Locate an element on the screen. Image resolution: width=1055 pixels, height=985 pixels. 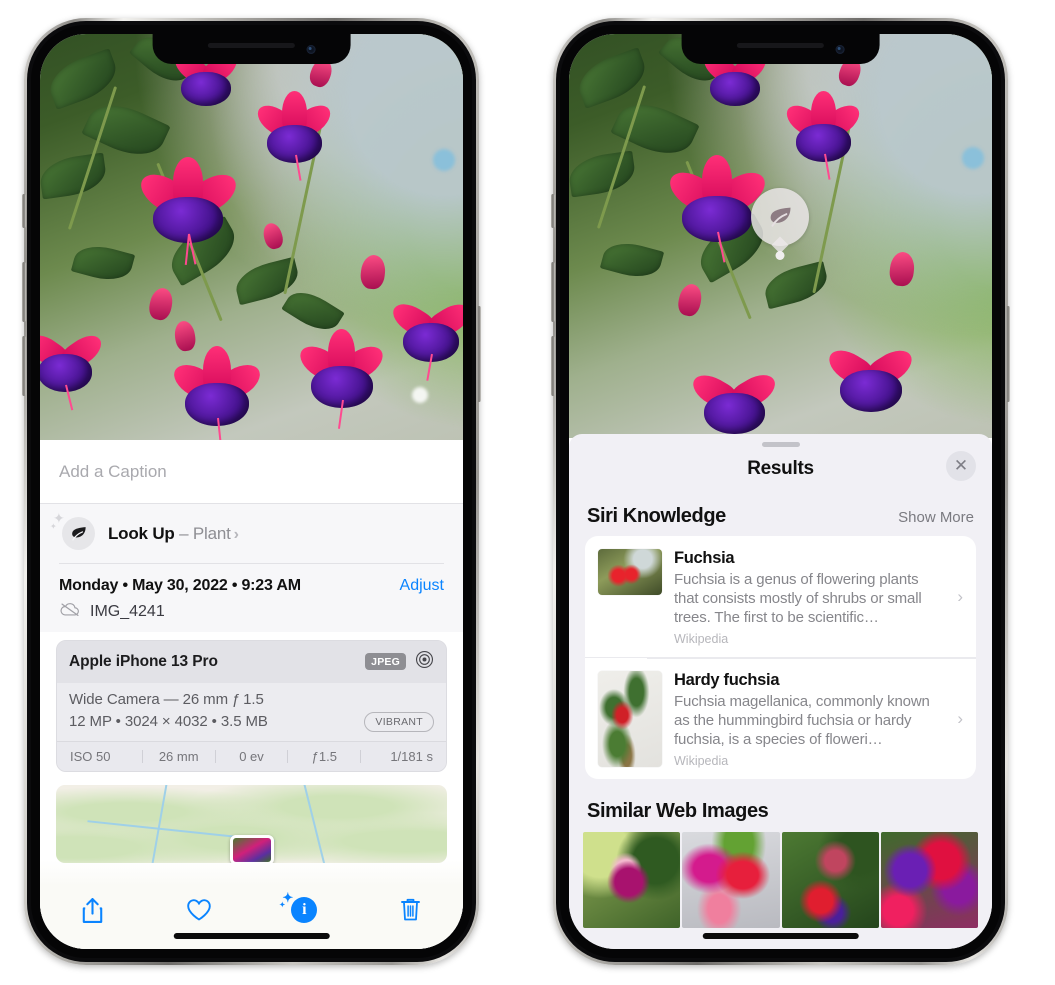
scroll-fade is located at coordinates (251, 873).